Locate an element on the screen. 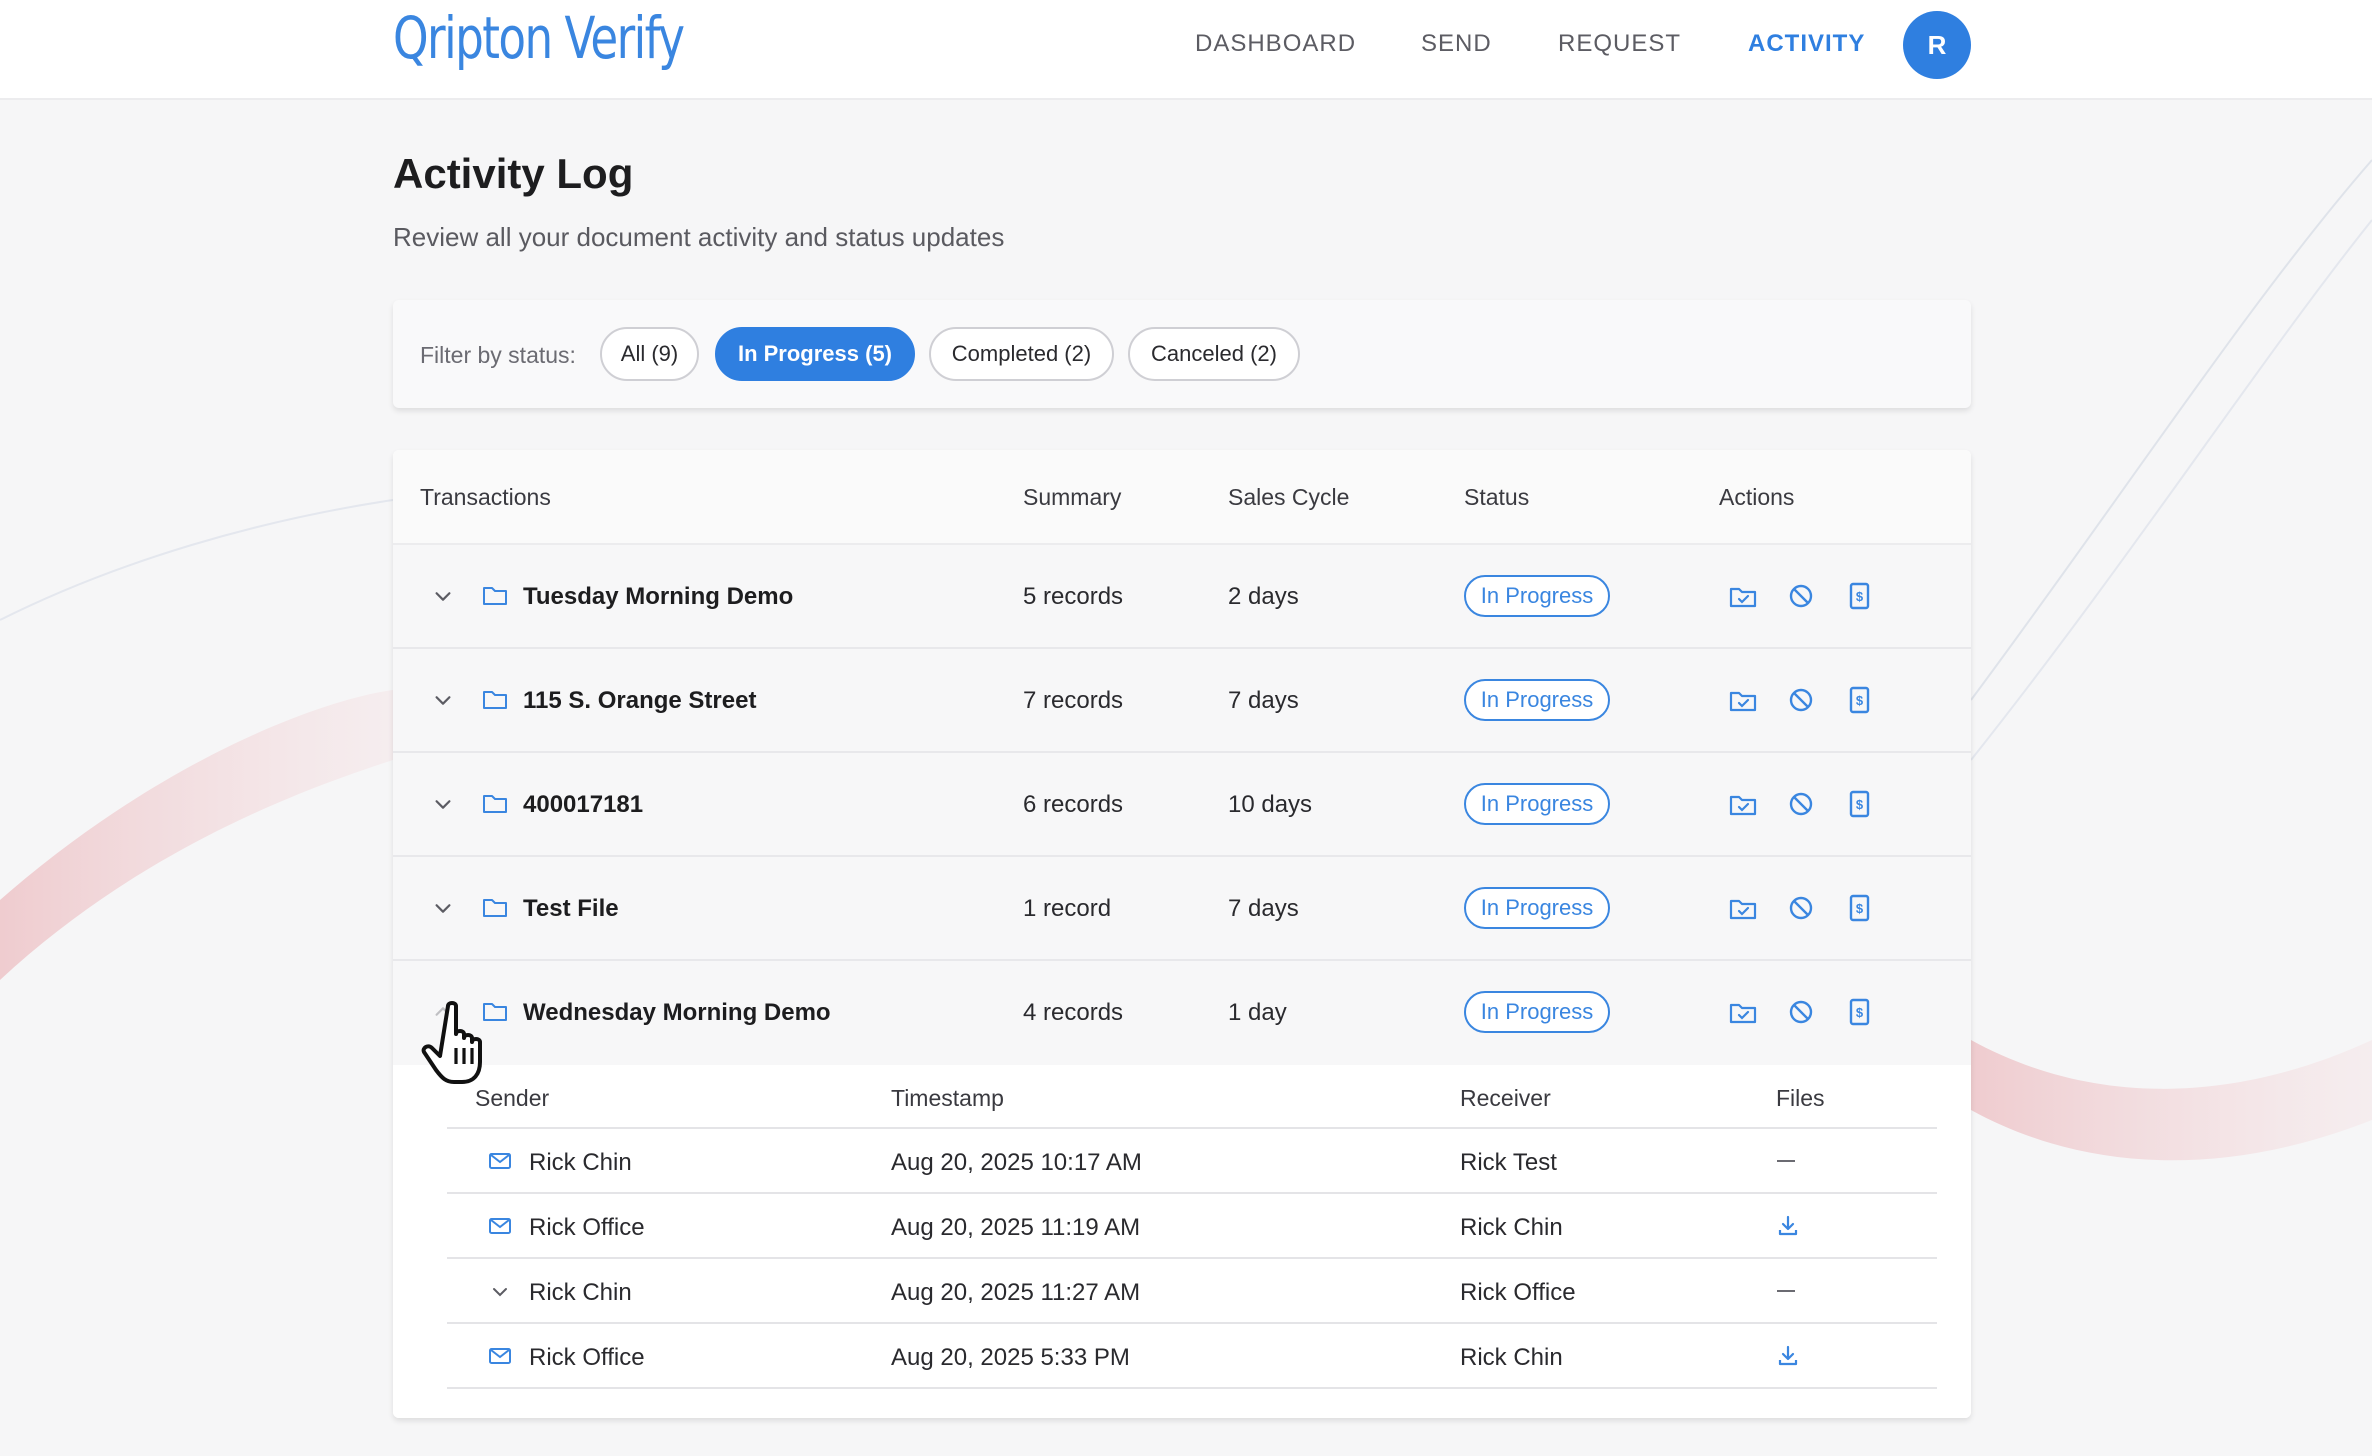 The height and width of the screenshot is (1456, 2372). filter-chip-all: All (9) is located at coordinates (649, 354).